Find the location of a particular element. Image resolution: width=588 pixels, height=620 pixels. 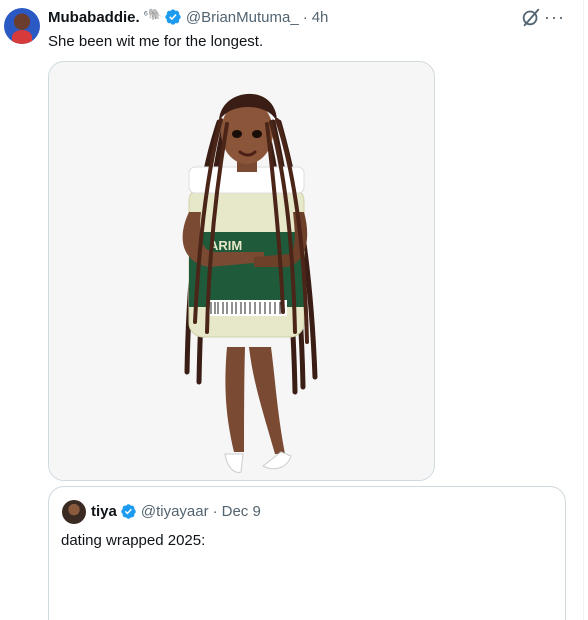

more-options-icon: ··· is located at coordinates (554, 17).